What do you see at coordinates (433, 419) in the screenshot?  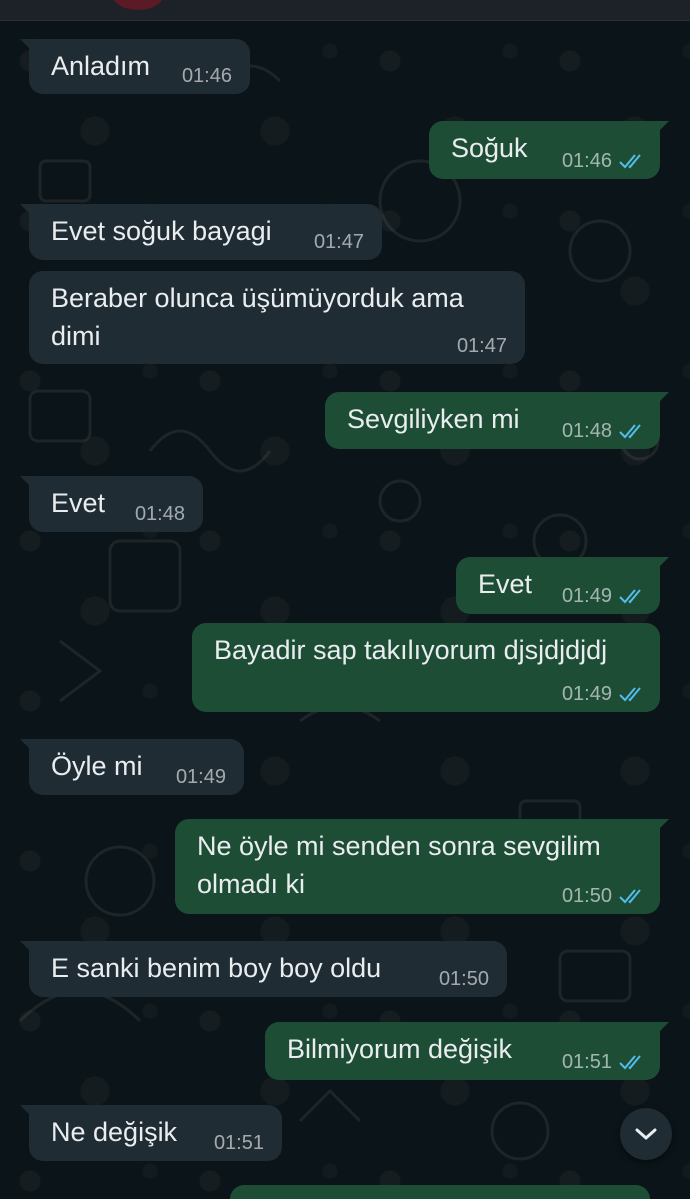 I see `message-text: Sevgiliyken mi` at bounding box center [433, 419].